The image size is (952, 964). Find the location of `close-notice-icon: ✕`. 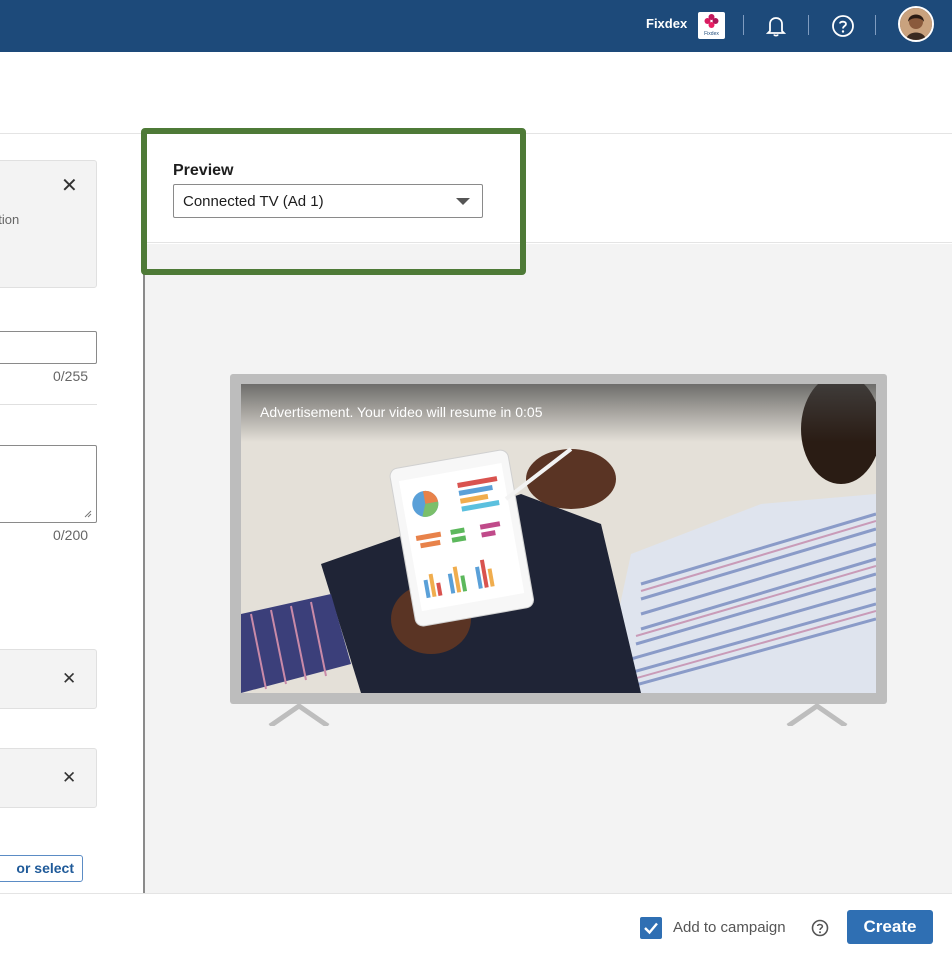

close-notice-icon: ✕ is located at coordinates (69, 186).